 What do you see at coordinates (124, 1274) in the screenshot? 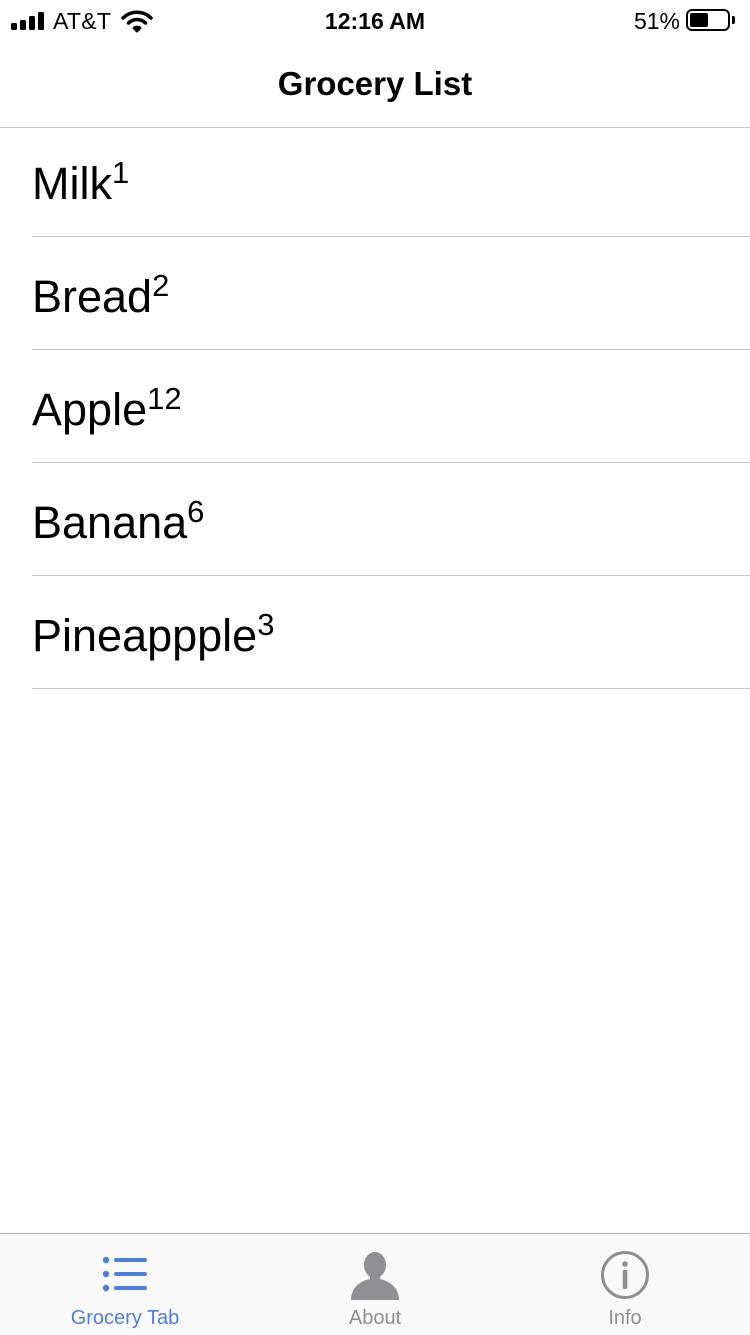
I see `list-icon` at bounding box center [124, 1274].